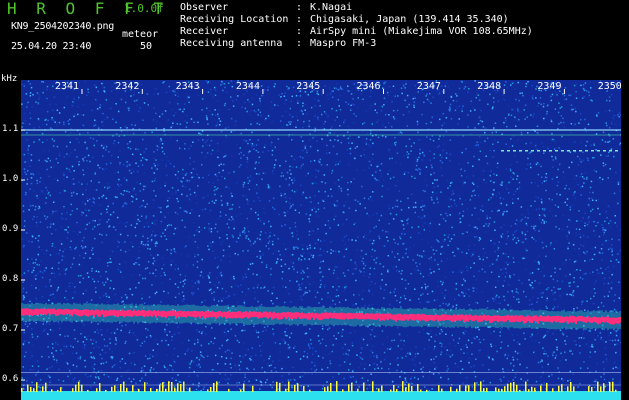  I want to click on x-tick-label: 2348, so click(489, 86).